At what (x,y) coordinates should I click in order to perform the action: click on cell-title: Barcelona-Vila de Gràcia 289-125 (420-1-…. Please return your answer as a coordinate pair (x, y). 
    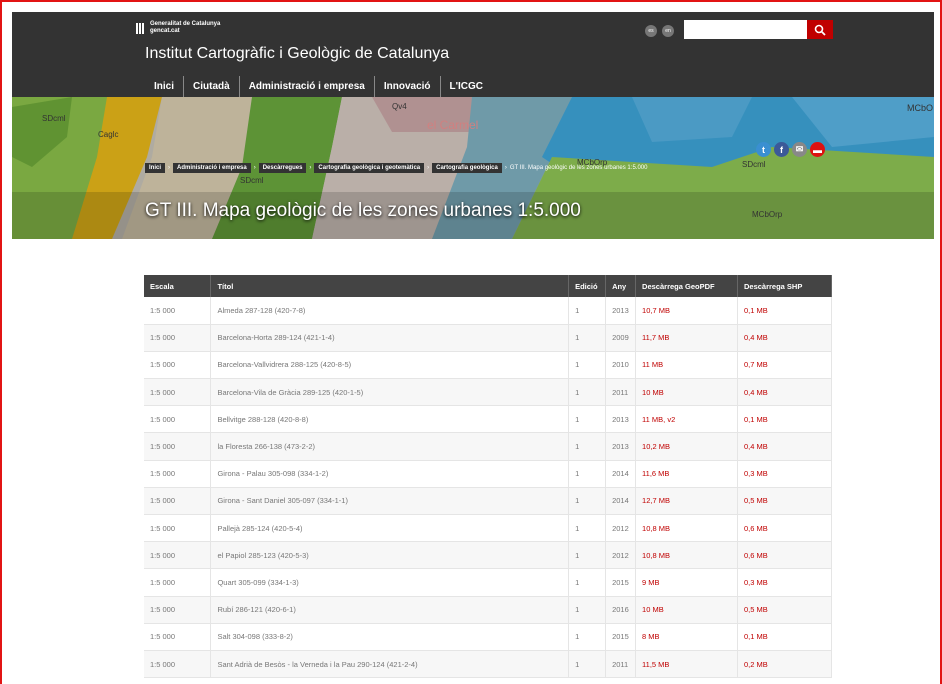
    Looking at the image, I should click on (390, 392).